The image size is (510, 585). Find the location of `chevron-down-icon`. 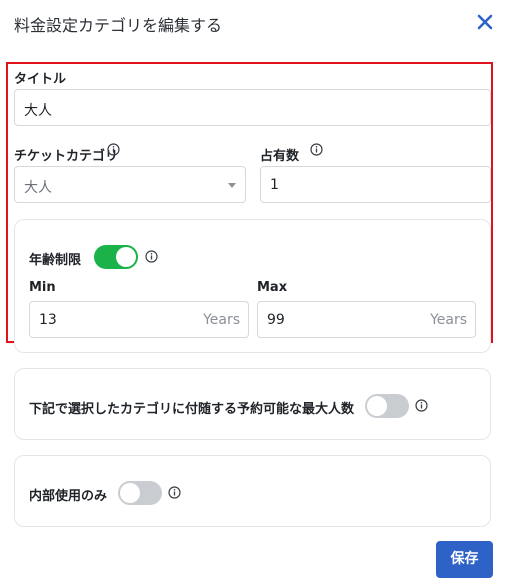

chevron-down-icon is located at coordinates (232, 185).